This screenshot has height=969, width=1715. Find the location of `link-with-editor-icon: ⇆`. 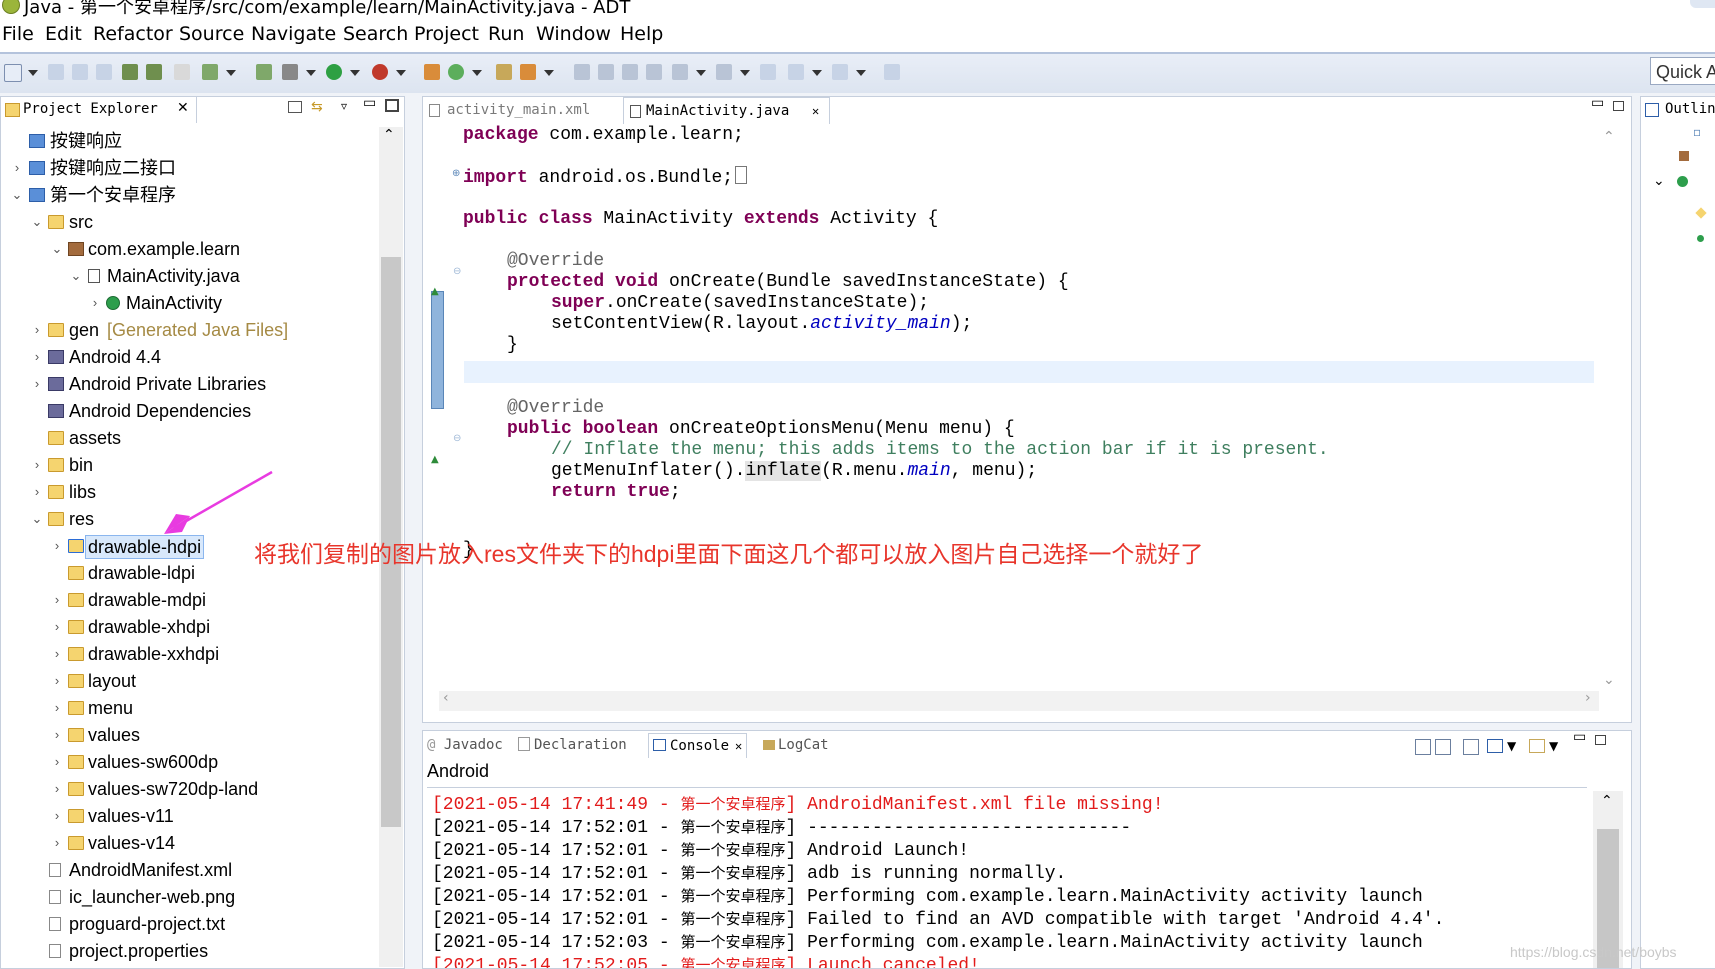

link-with-editor-icon: ⇆ is located at coordinates (317, 107).